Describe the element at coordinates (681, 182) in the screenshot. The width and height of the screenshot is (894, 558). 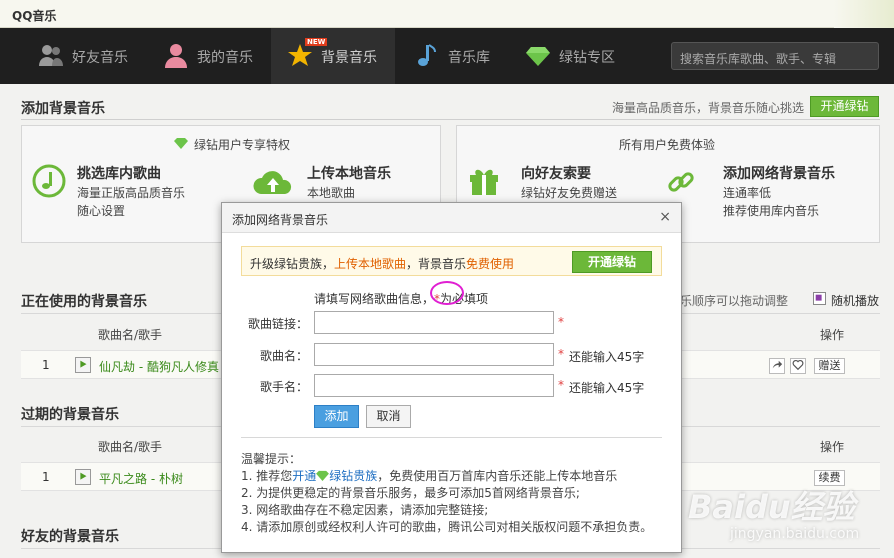
I see `link-chain-icon` at that location.